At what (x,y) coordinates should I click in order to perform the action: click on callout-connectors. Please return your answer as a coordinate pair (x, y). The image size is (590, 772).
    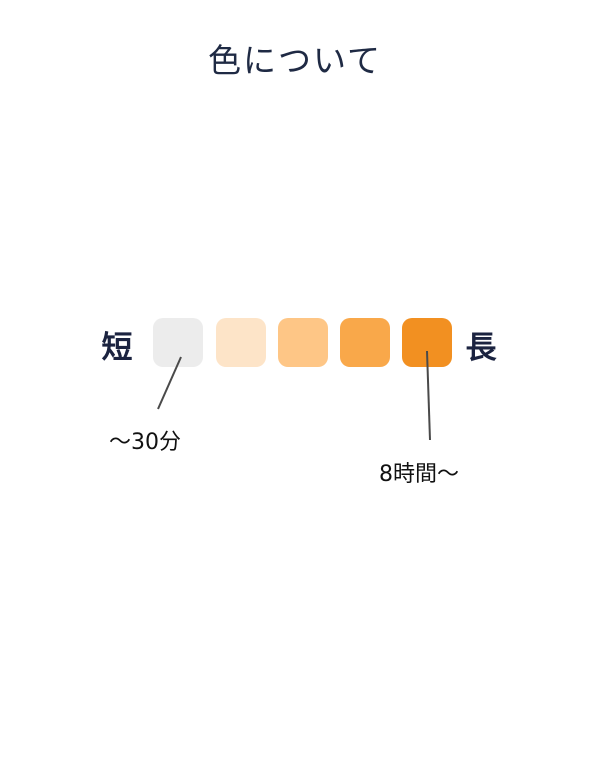
    Looking at the image, I should click on (294, 395).